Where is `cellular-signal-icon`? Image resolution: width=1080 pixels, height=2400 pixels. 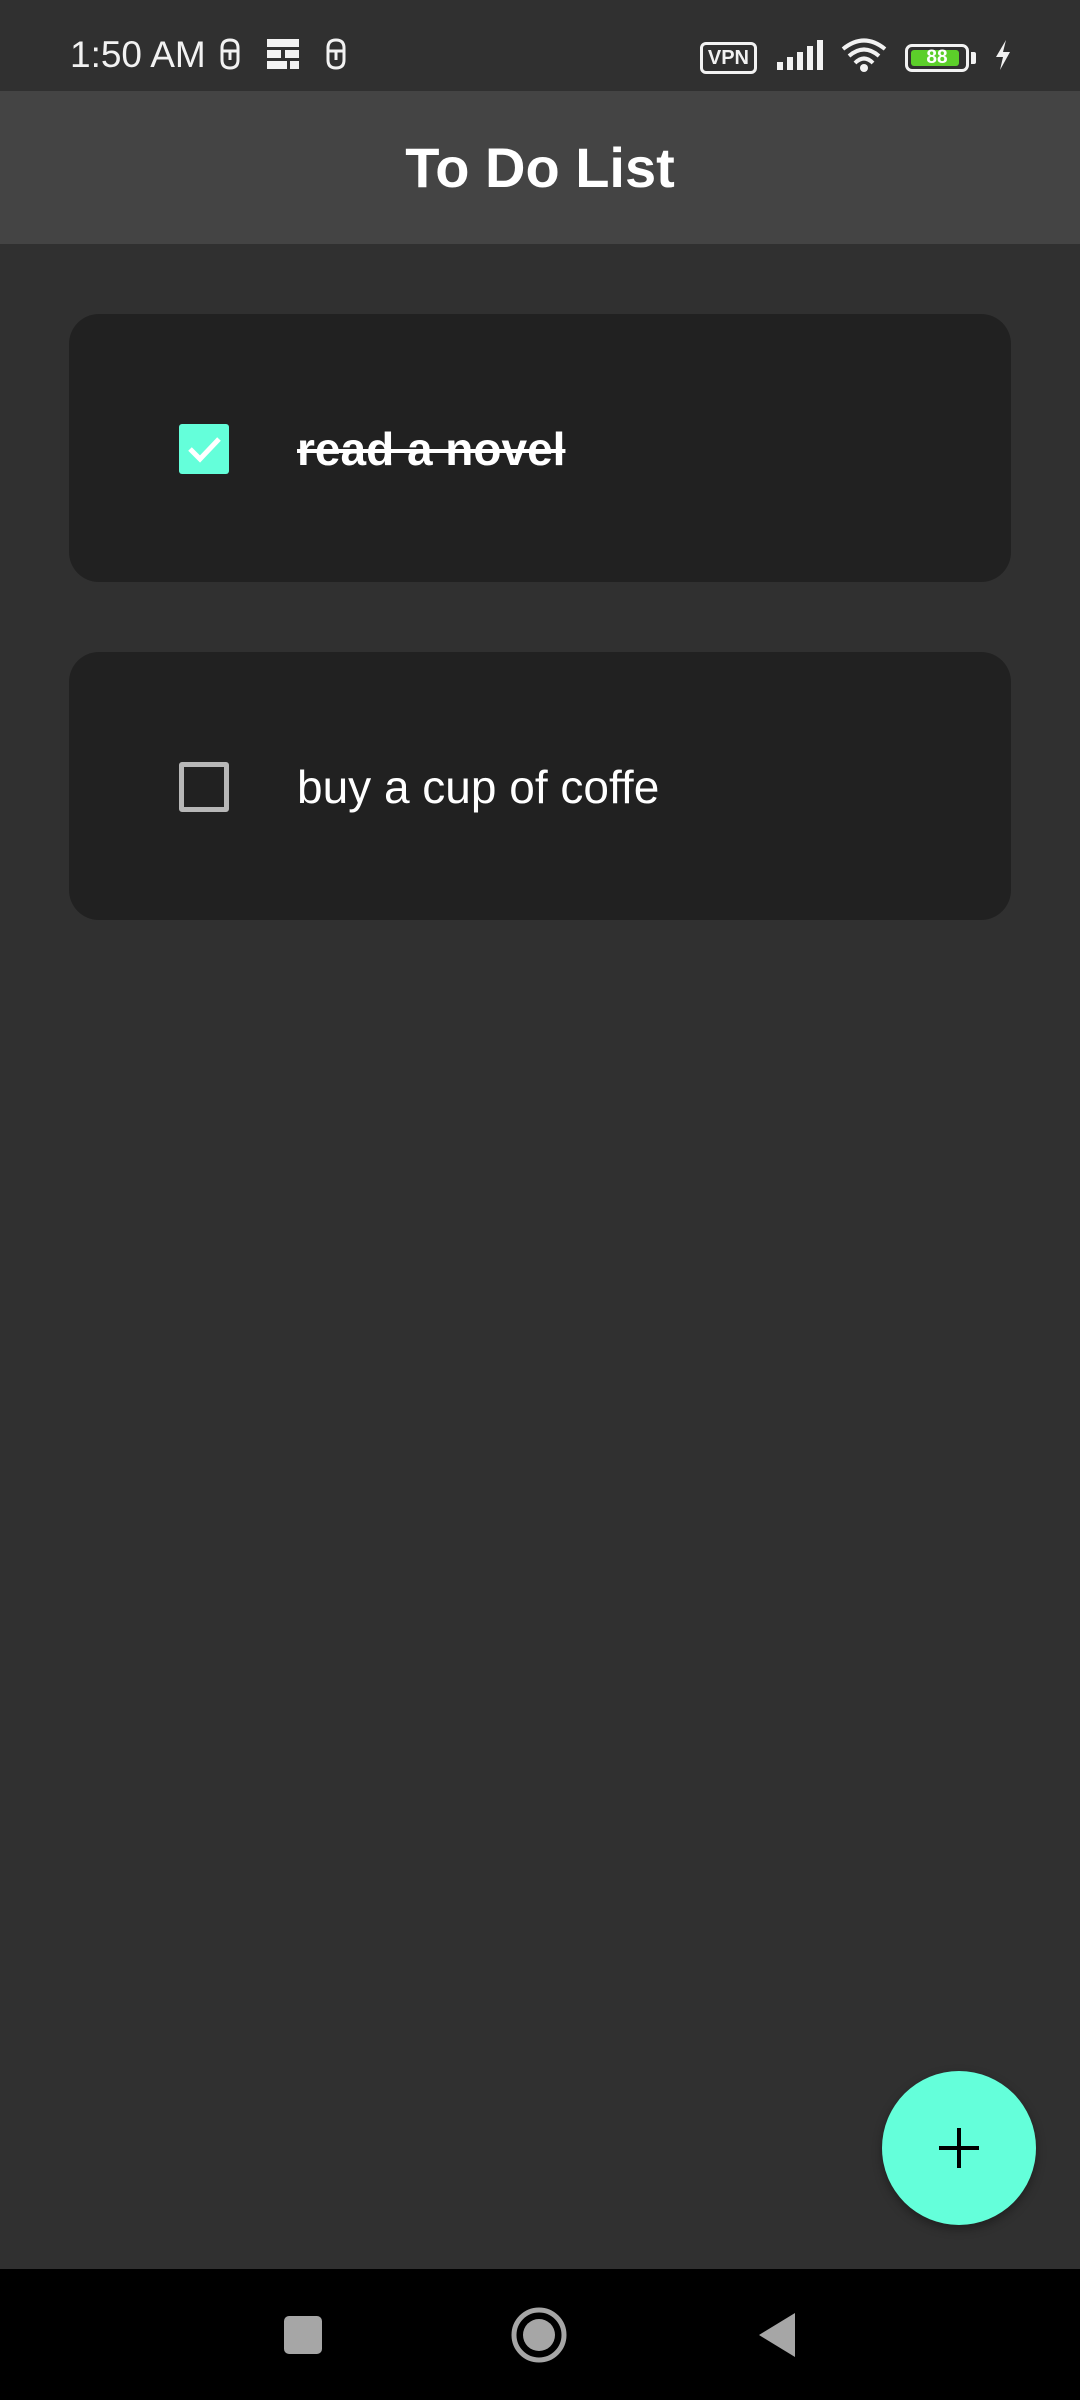 cellular-signal-icon is located at coordinates (799, 57).